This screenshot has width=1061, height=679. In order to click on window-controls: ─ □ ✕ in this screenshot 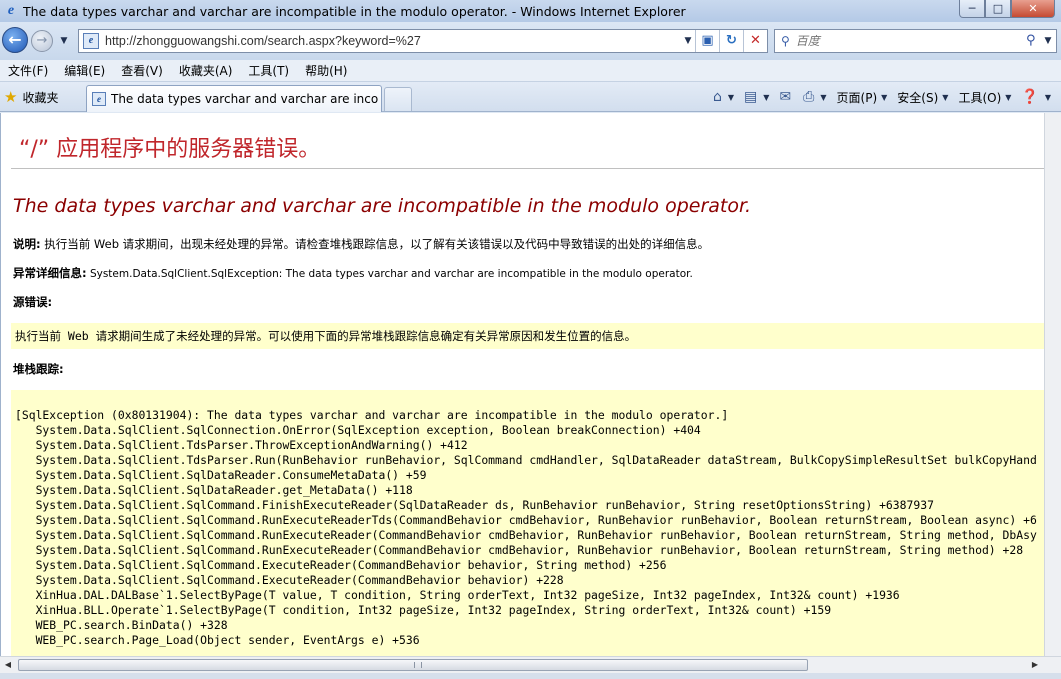, I will do `click(1007, 9)`.